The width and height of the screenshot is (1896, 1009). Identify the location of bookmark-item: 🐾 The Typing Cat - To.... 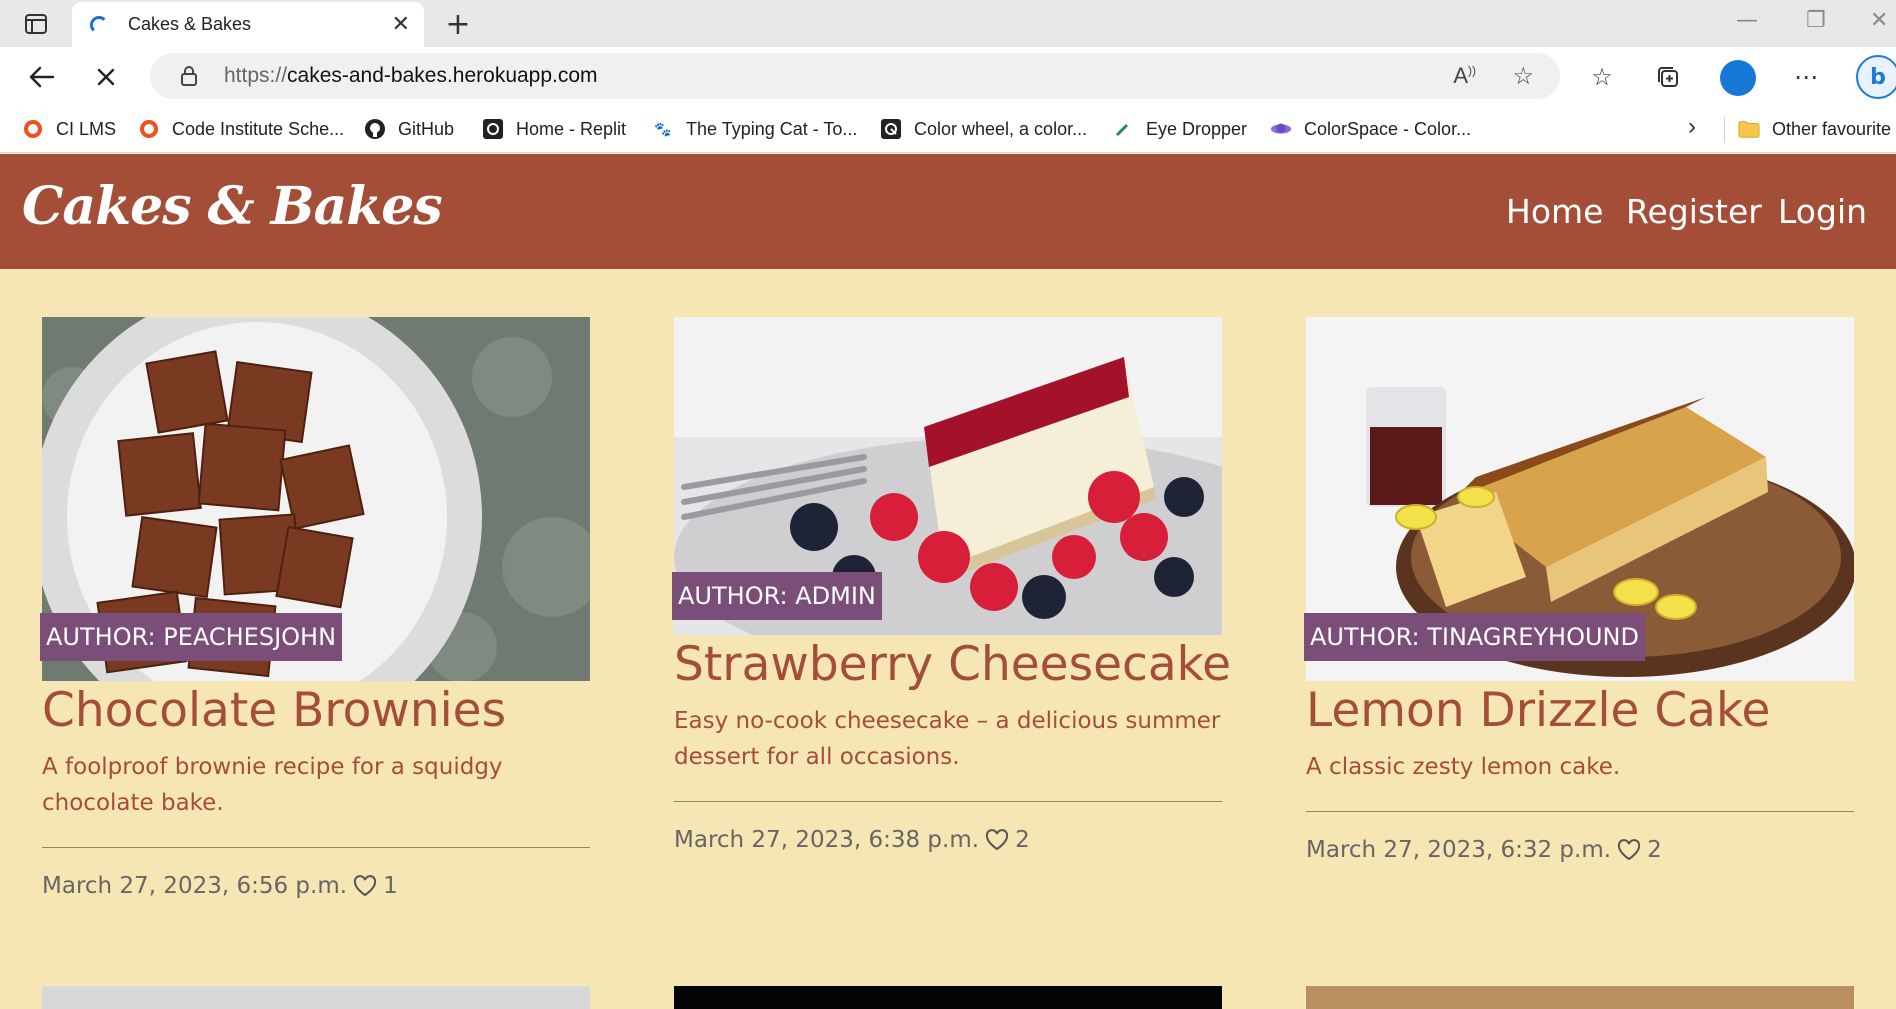
(754, 129).